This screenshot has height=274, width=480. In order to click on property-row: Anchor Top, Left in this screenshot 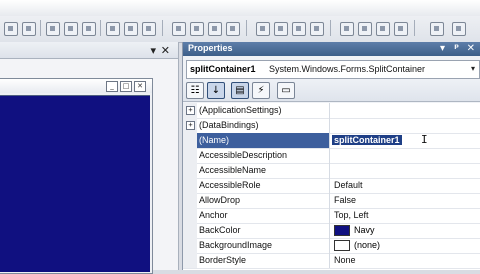, I will do `click(331, 216)`.